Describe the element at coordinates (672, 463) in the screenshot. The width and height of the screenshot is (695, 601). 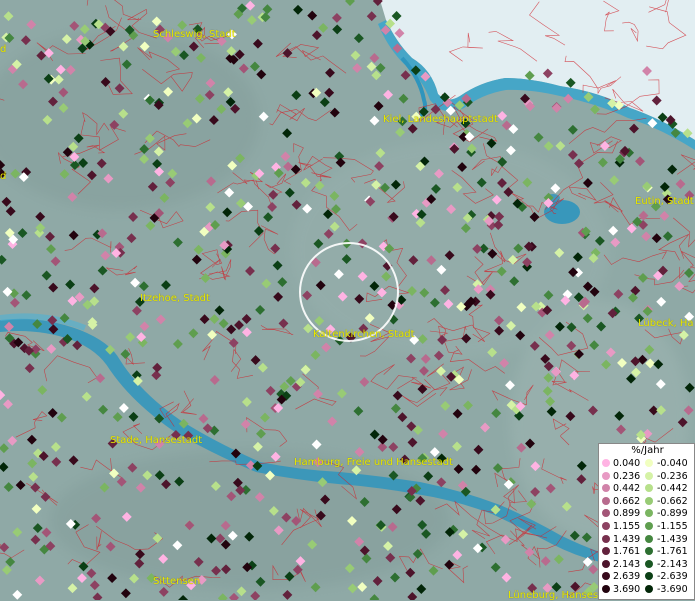
I see `legend-value-negative: -0.040` at that location.